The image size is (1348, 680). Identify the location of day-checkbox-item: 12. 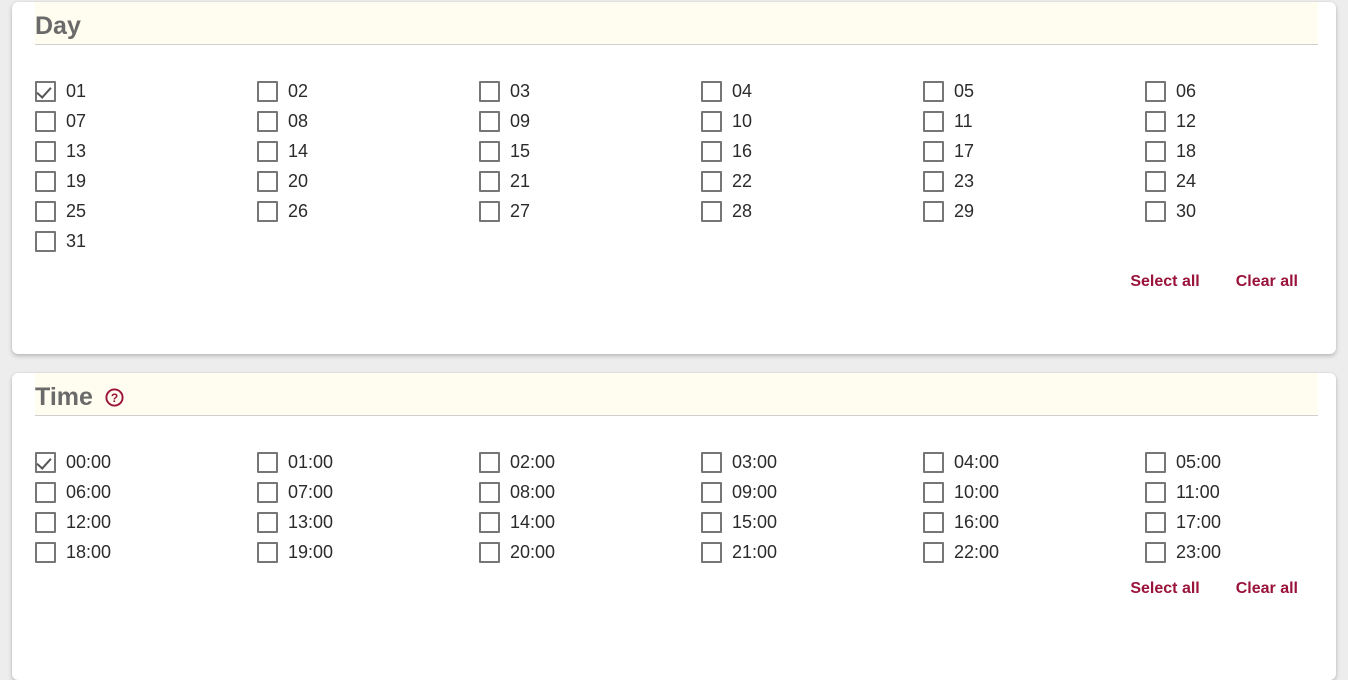
(1246, 121).